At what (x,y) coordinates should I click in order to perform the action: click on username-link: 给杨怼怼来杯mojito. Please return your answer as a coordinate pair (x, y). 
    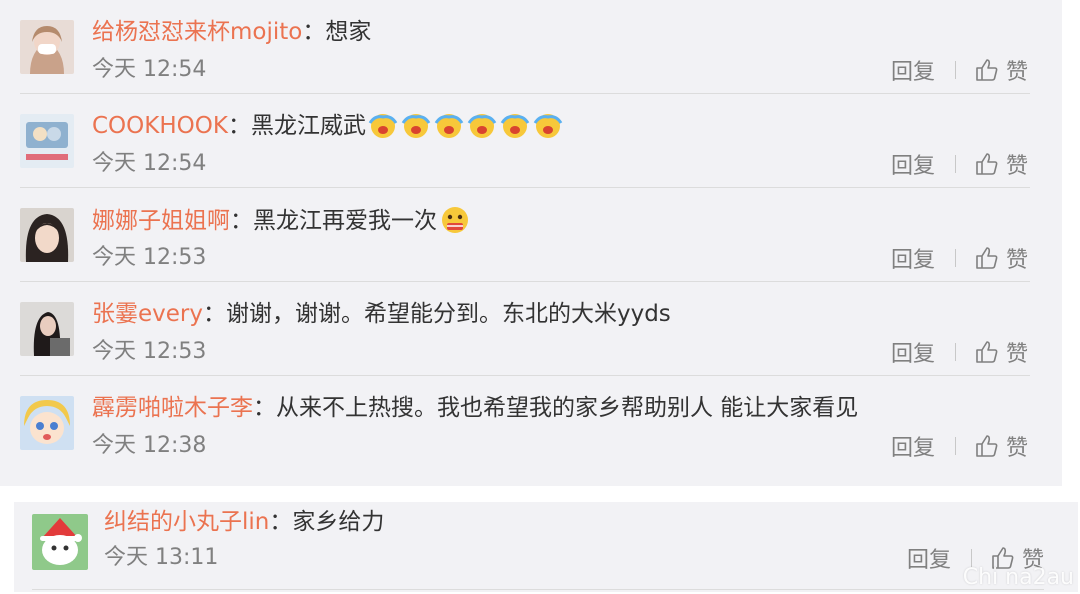
    Looking at the image, I should click on (197, 32).